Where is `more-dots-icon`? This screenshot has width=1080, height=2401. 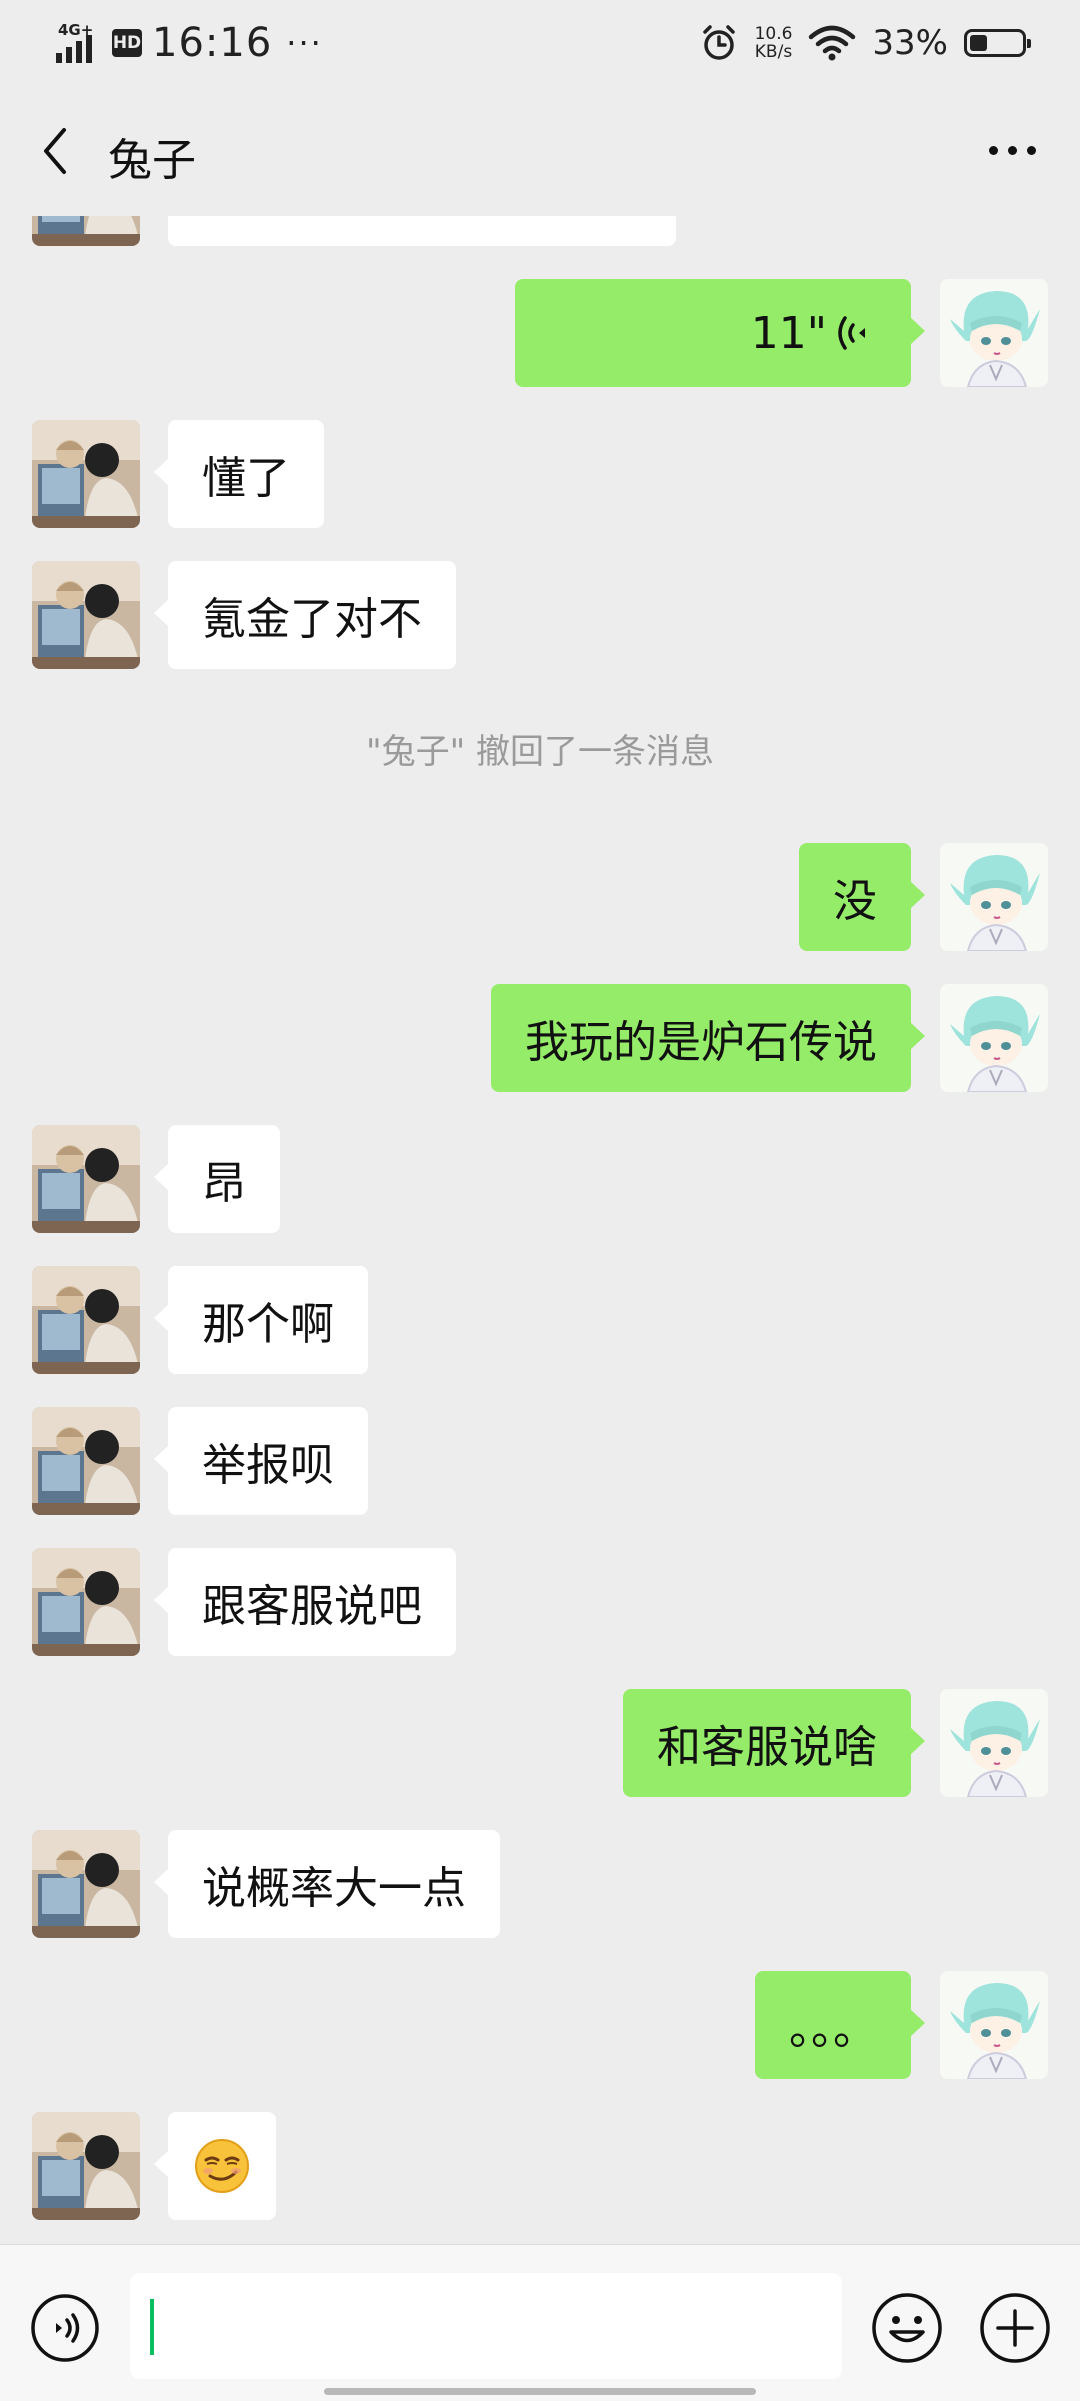 more-dots-icon is located at coordinates (993, 150).